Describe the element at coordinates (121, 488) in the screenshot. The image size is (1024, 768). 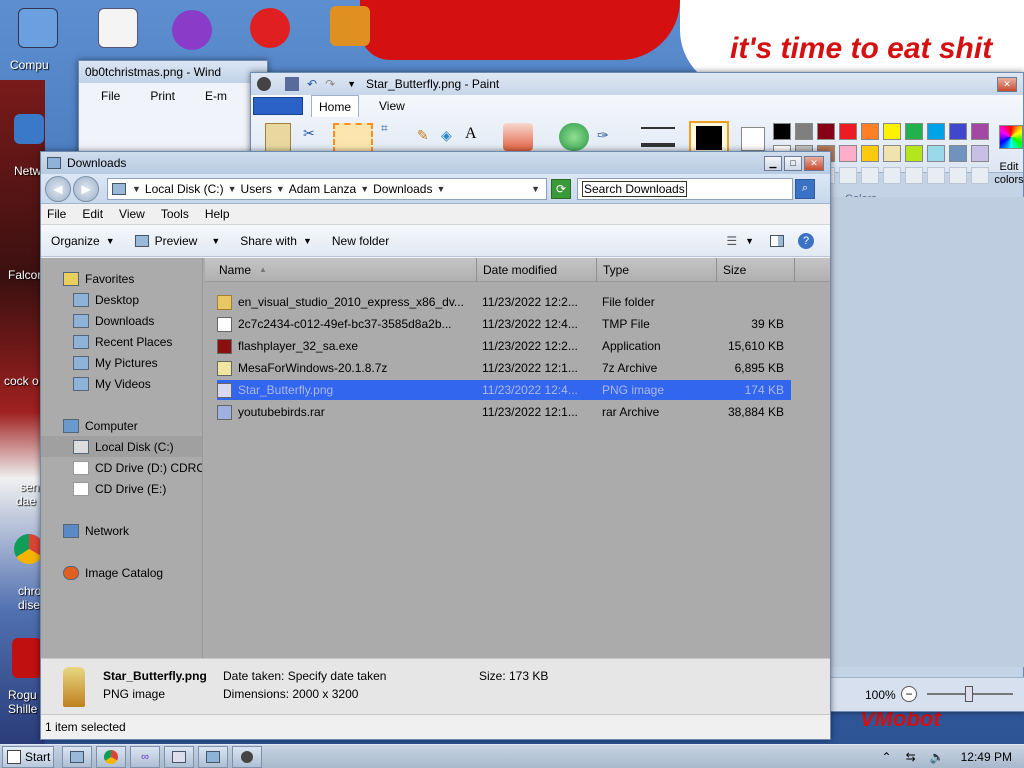
I see `nav-cd-drive-e: CD Drive (E:)` at that location.